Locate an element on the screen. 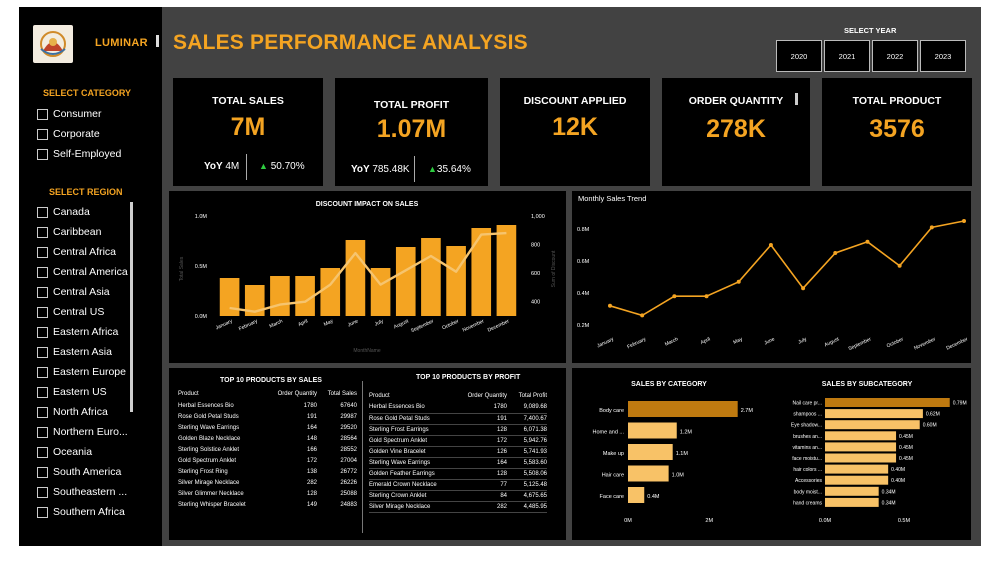 This screenshot has height=566, width=1004. yoy-value: 4M is located at coordinates (232, 166).